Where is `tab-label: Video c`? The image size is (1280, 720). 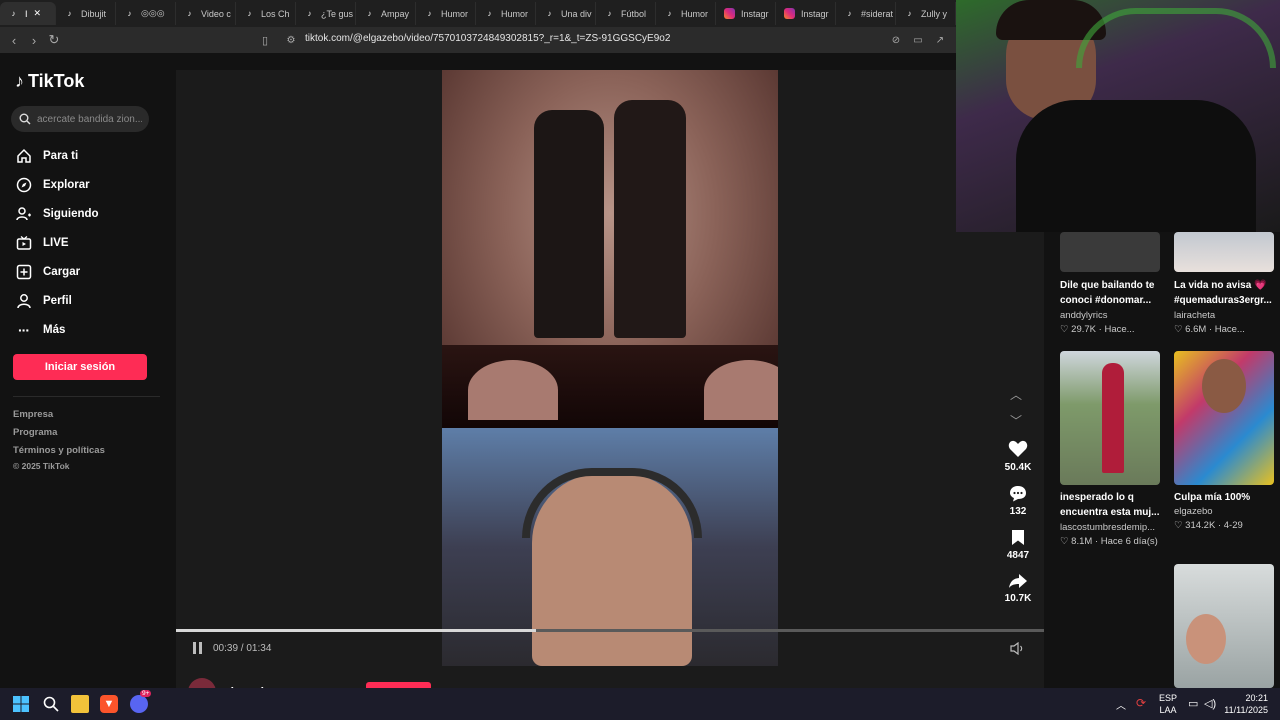 tab-label: Video c is located at coordinates (216, 13).